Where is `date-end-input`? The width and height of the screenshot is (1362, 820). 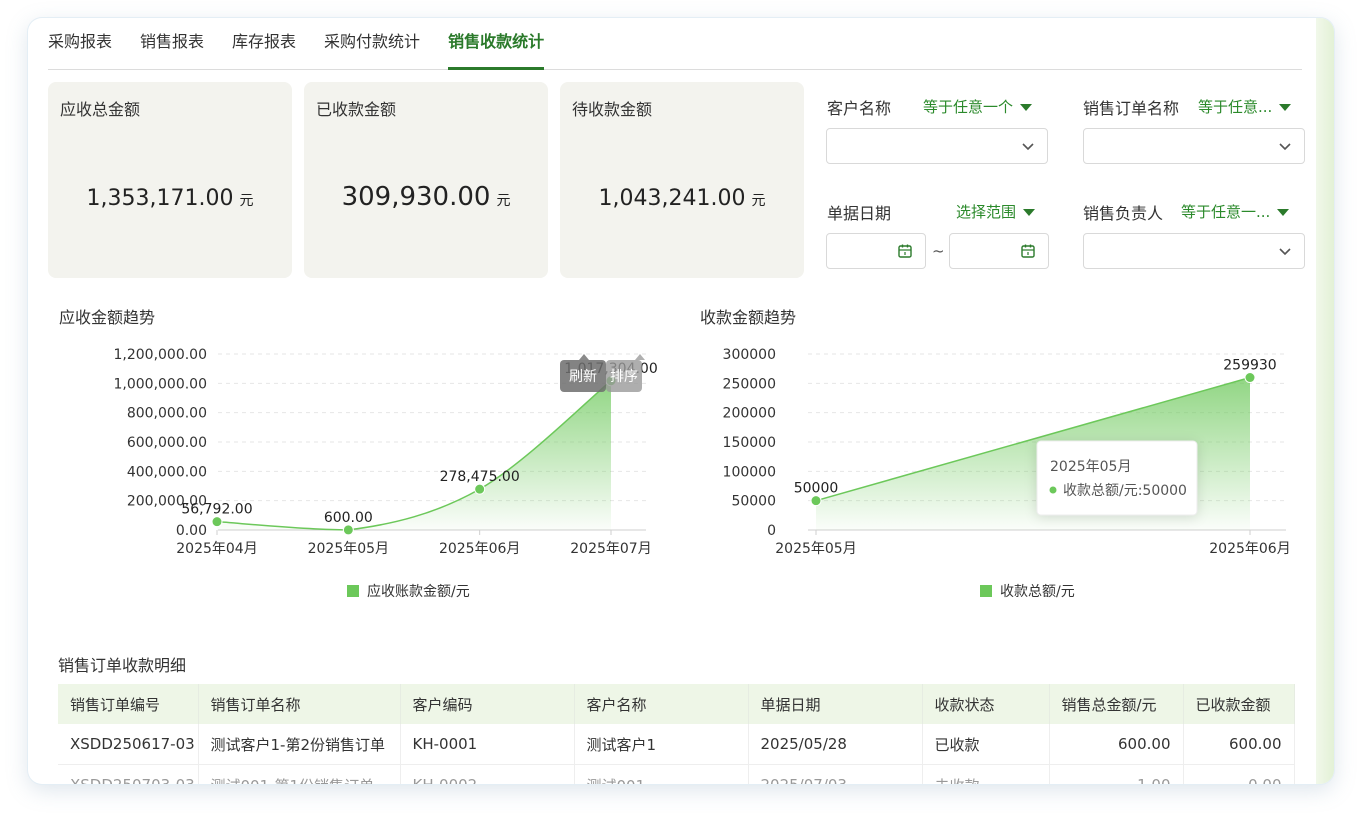
date-end-input is located at coordinates (999, 251).